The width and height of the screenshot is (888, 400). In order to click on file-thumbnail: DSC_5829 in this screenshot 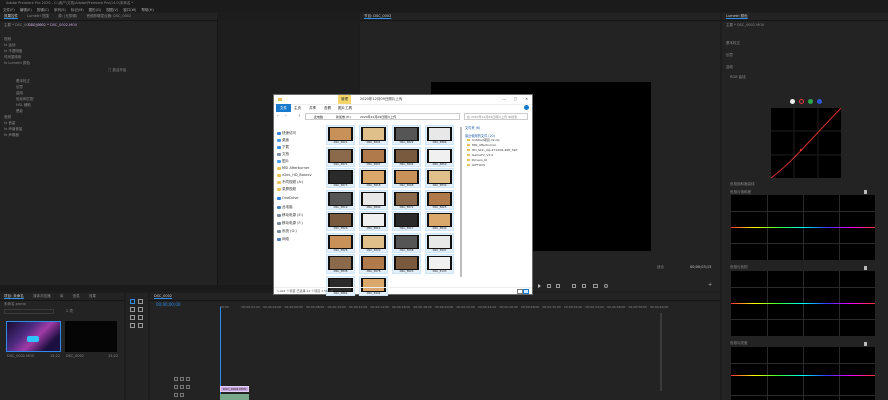, I will do `click(340, 221)`.